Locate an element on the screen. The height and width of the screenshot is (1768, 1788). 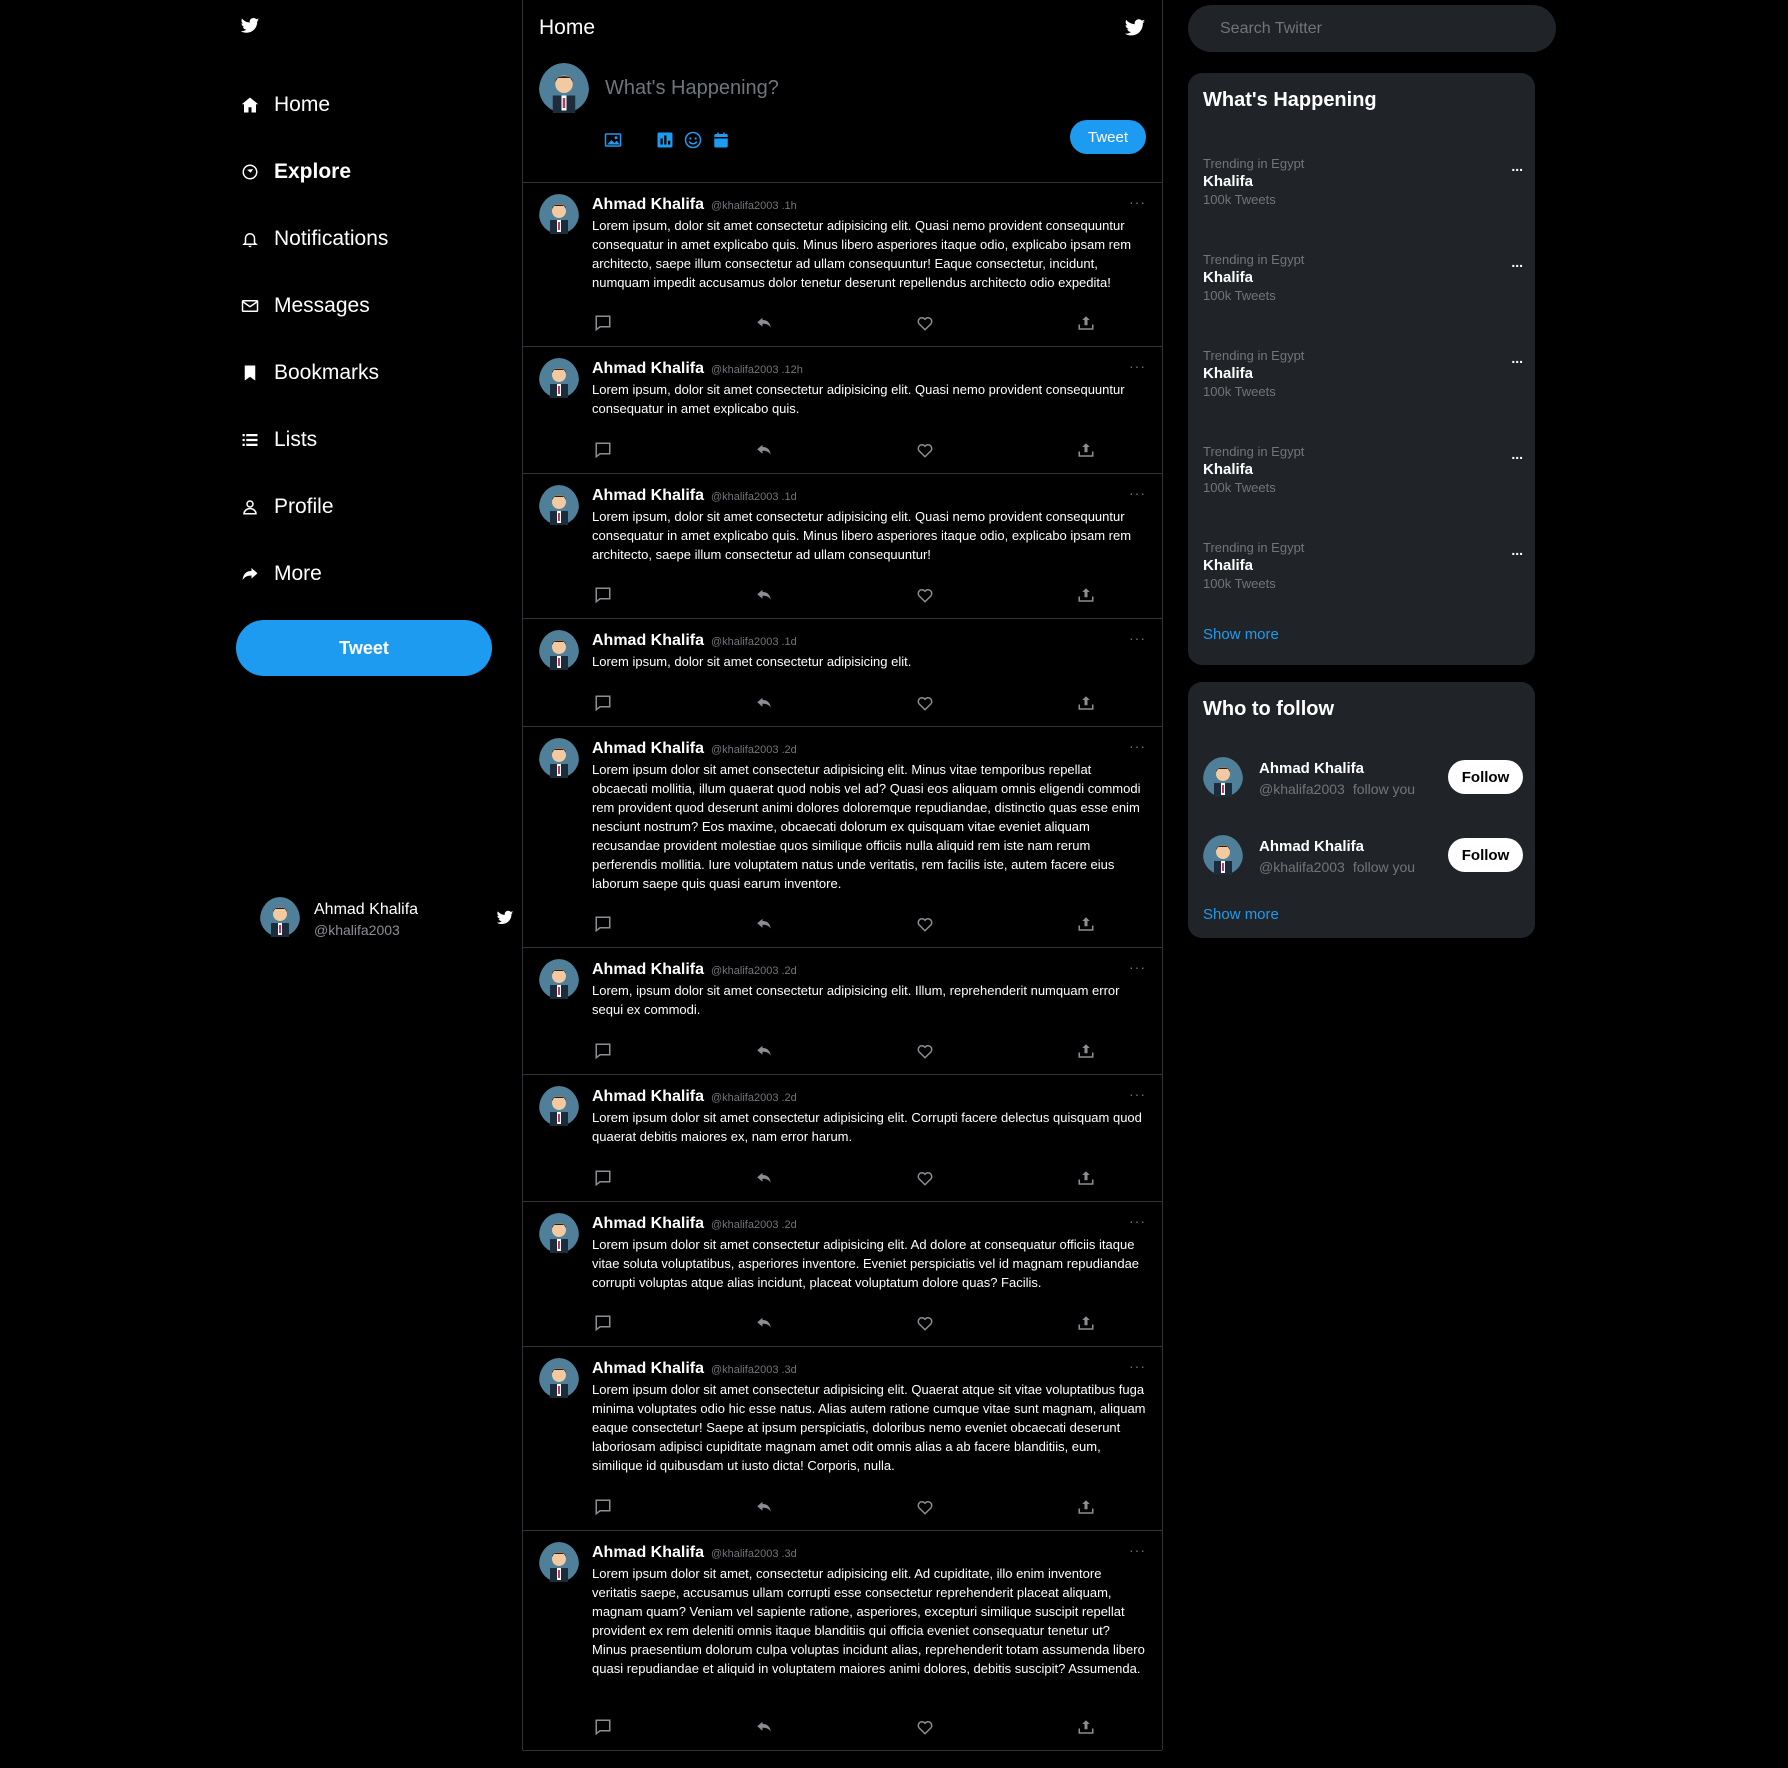
calendar-icon is located at coordinates (721, 140).